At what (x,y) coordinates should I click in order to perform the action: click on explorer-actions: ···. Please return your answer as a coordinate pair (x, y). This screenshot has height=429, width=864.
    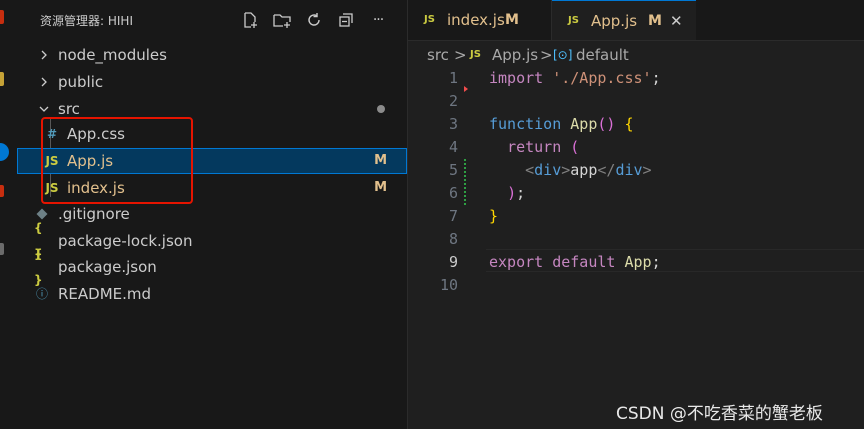
    Looking at the image, I should click on (314, 20).